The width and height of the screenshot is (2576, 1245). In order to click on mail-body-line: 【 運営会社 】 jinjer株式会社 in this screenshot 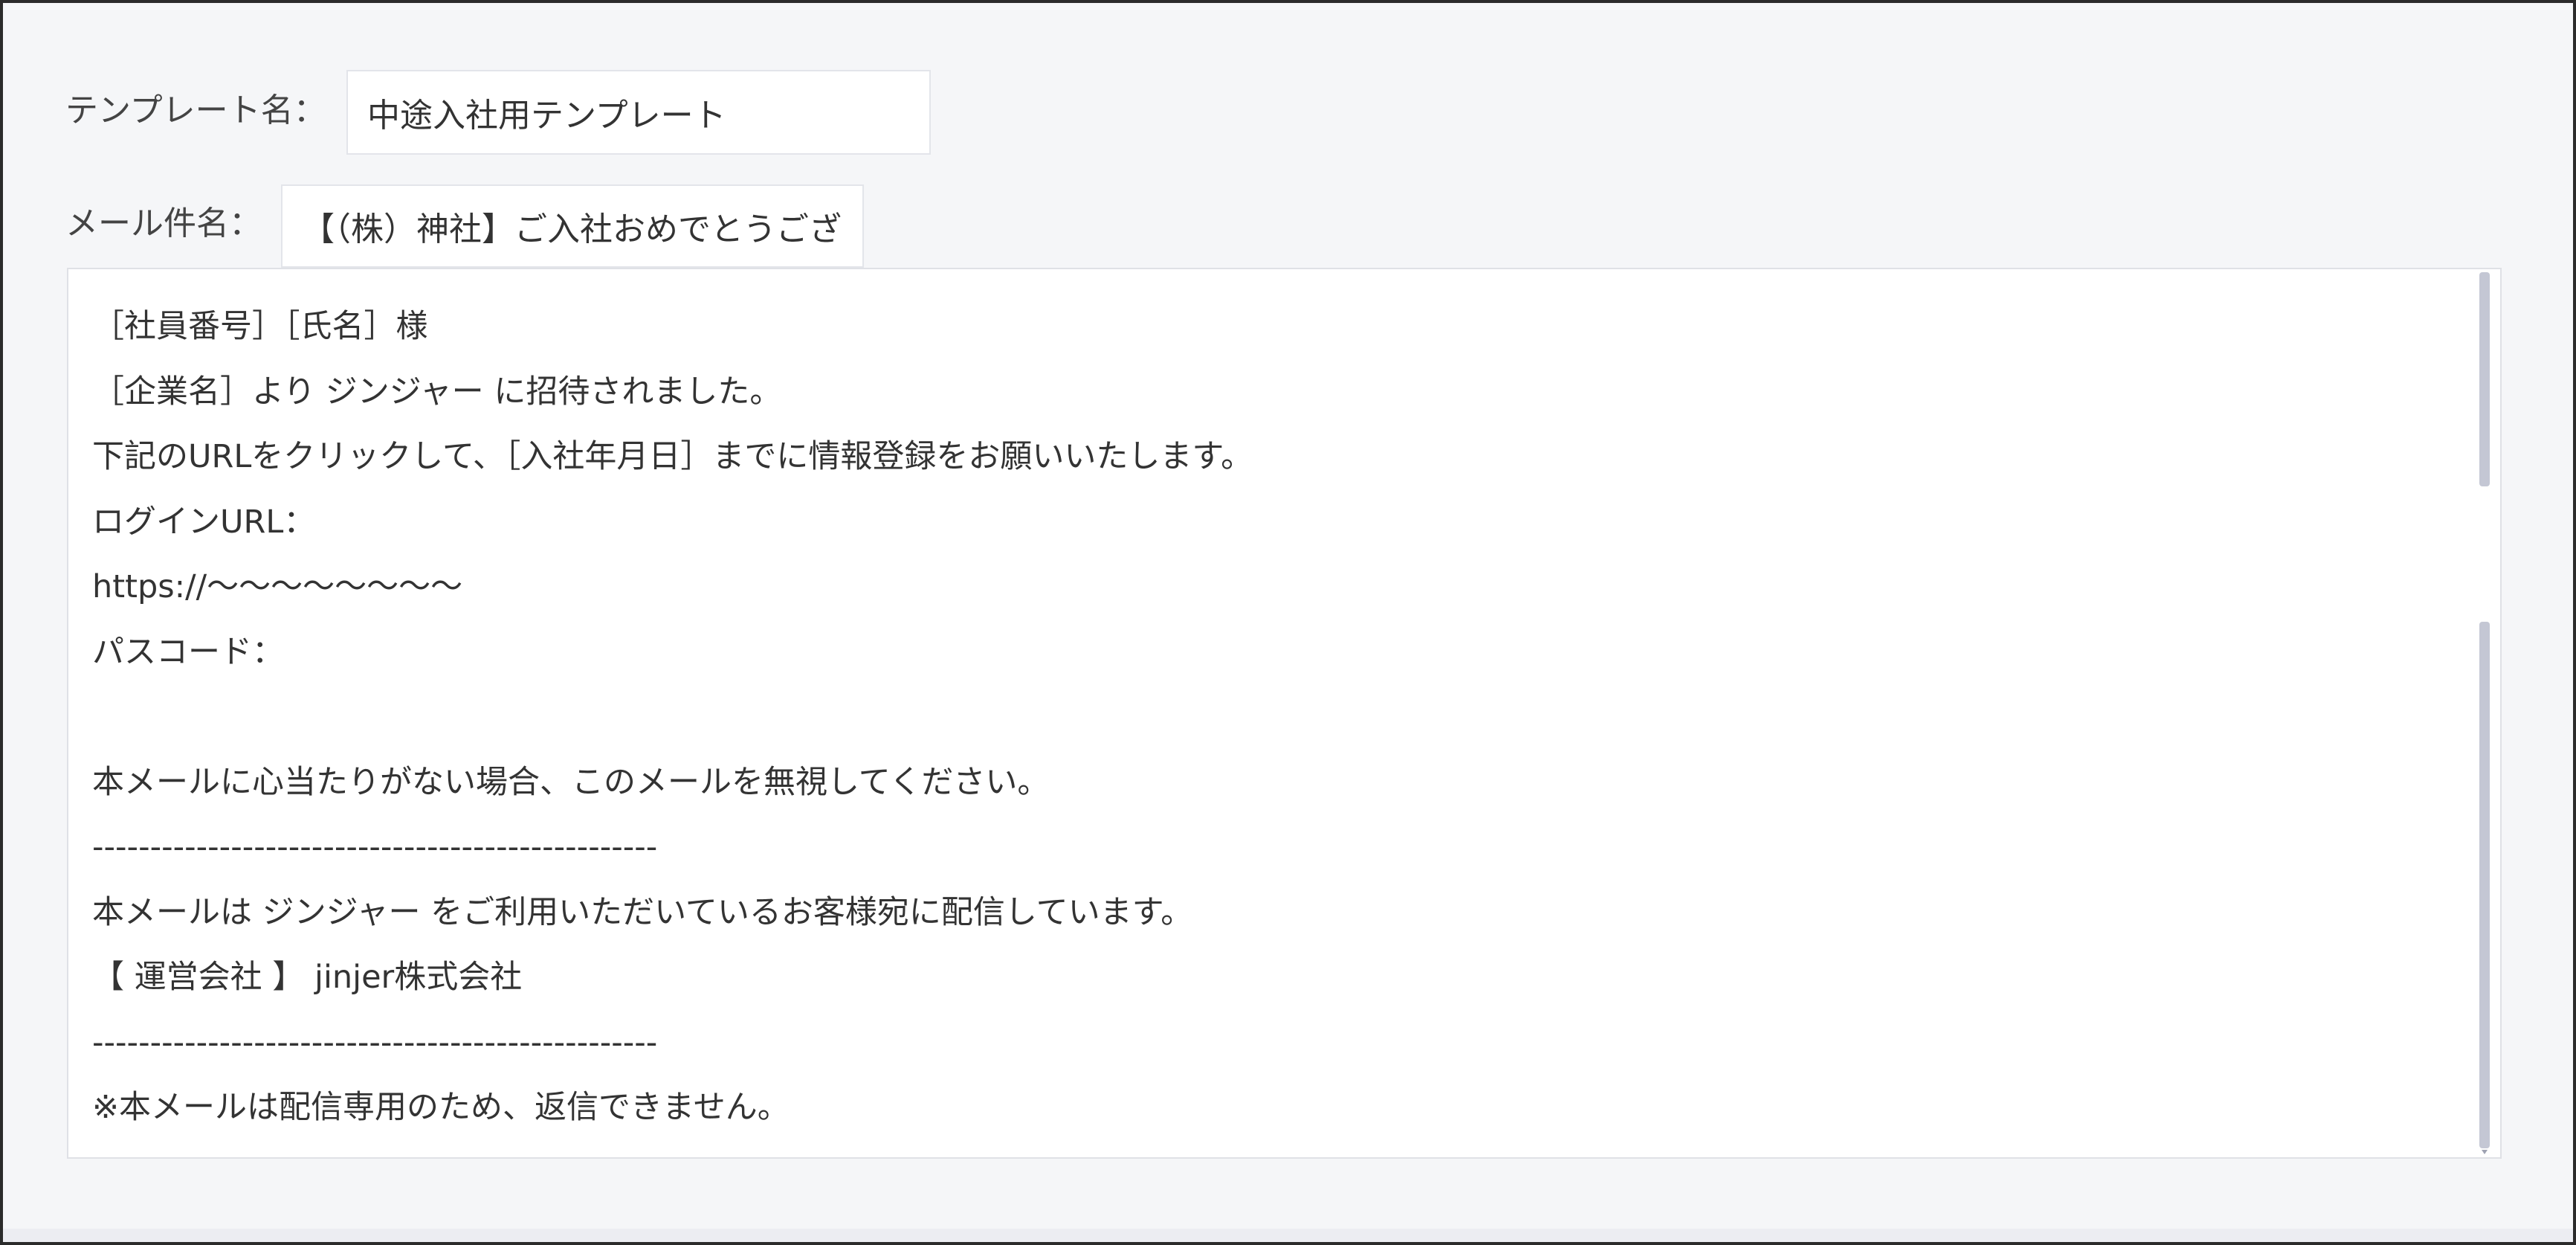, I will do `click(307, 977)`.